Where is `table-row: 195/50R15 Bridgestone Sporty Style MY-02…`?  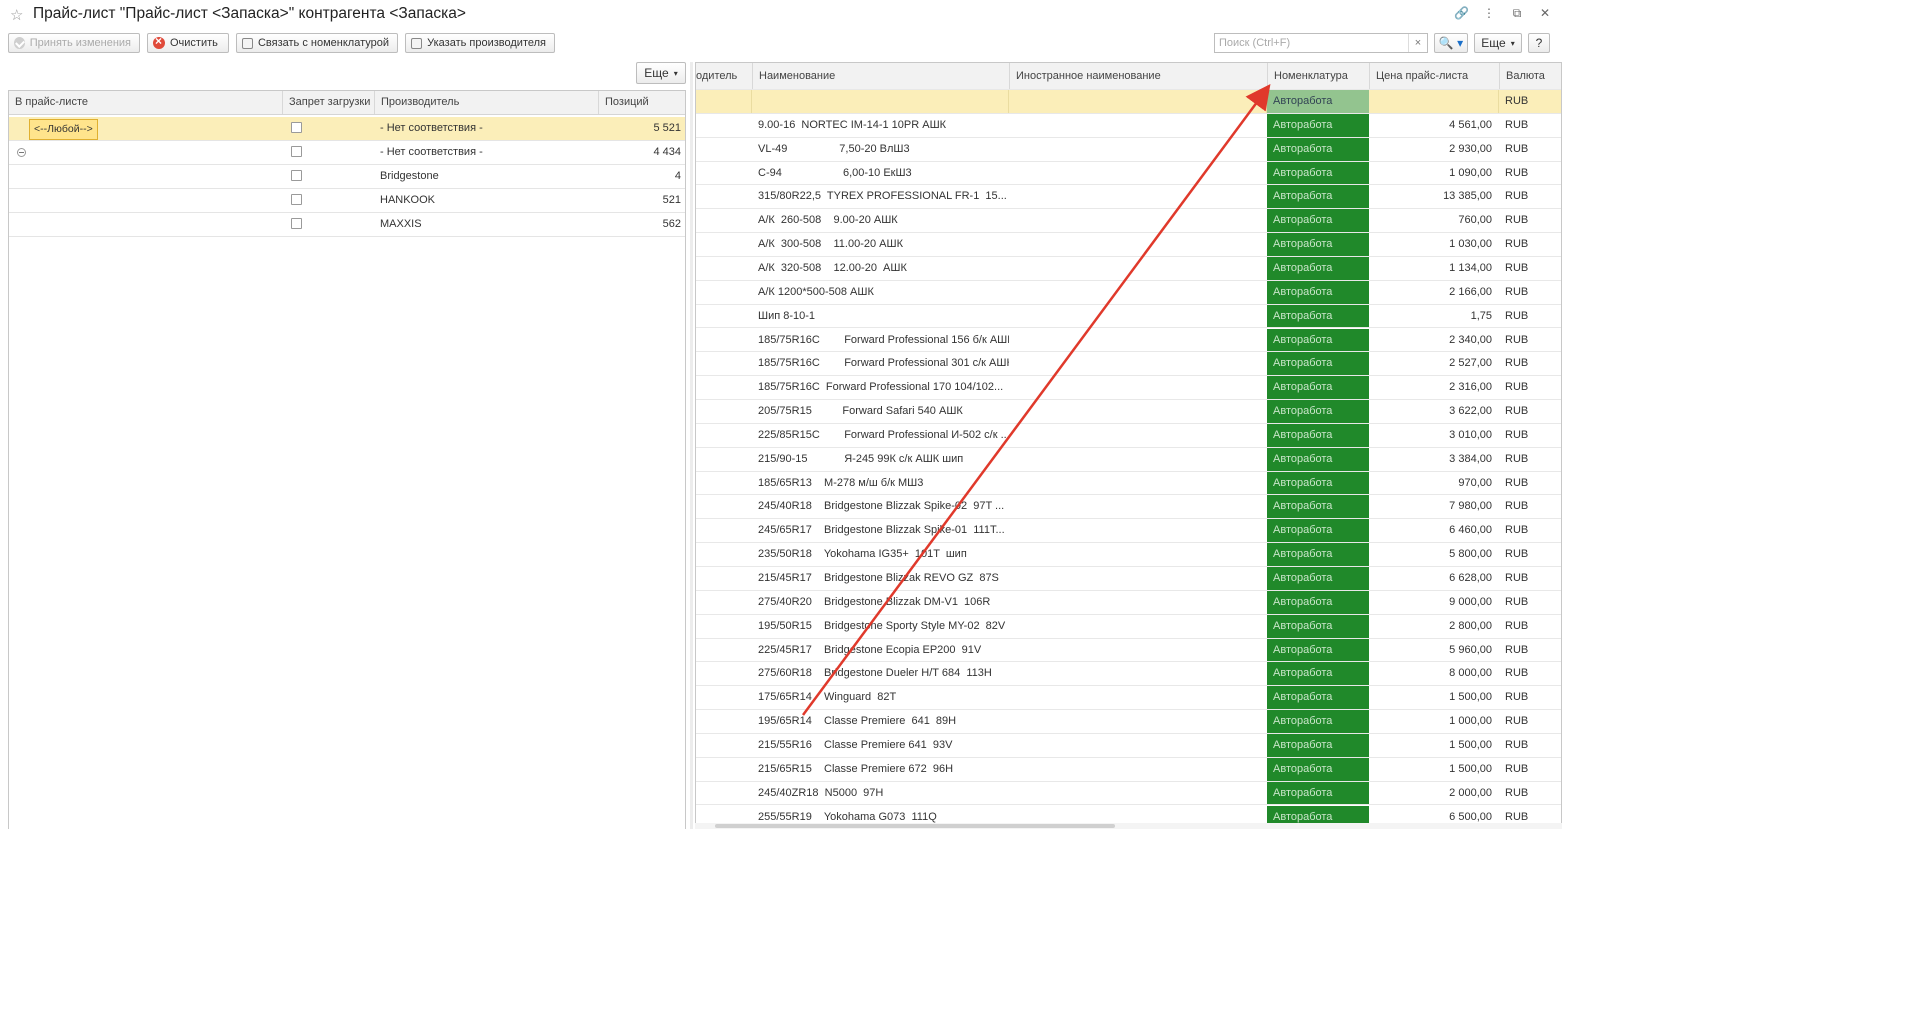 table-row: 195/50R15 Bridgestone Sporty Style MY-02… is located at coordinates (1128, 626).